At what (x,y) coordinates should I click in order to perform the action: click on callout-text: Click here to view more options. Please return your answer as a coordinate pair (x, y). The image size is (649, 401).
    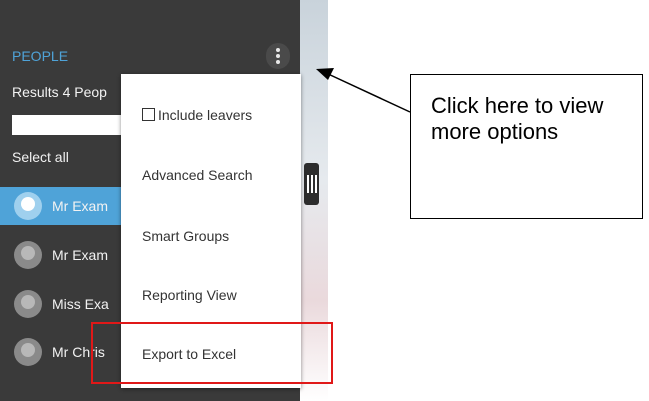
    Looking at the image, I should click on (517, 118).